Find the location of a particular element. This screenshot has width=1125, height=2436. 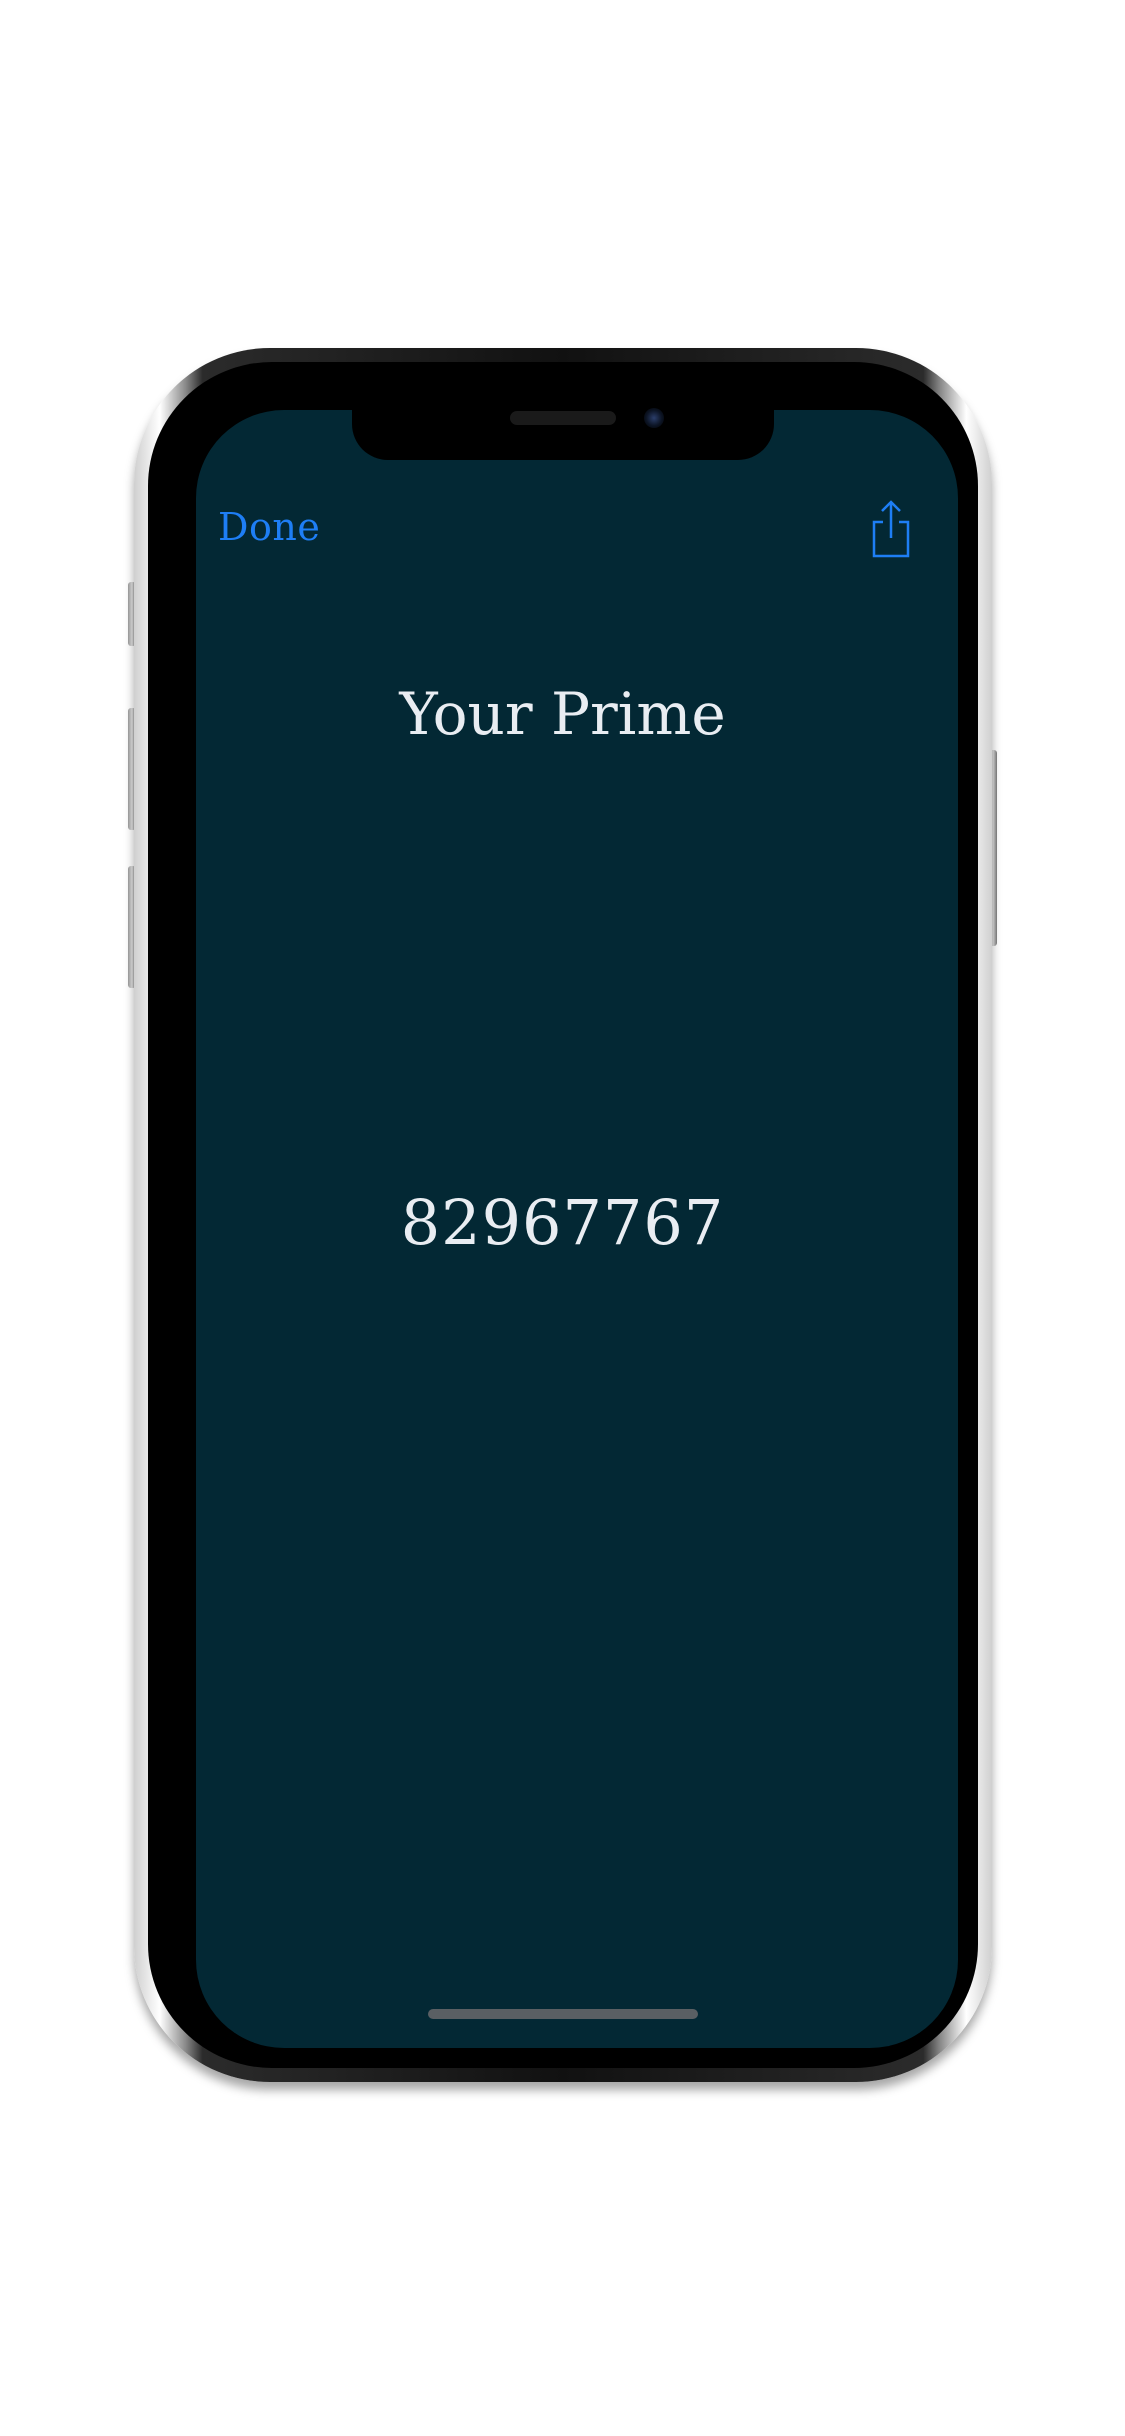

share-button is located at coordinates (891, 530).